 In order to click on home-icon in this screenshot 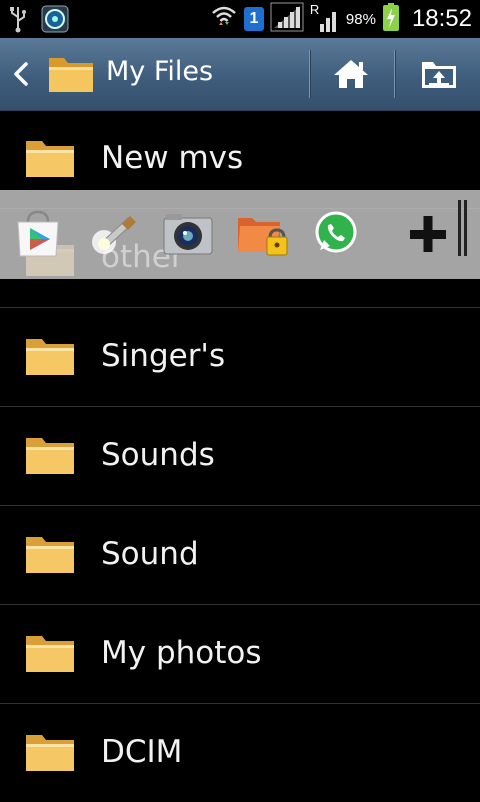, I will do `click(351, 74)`.